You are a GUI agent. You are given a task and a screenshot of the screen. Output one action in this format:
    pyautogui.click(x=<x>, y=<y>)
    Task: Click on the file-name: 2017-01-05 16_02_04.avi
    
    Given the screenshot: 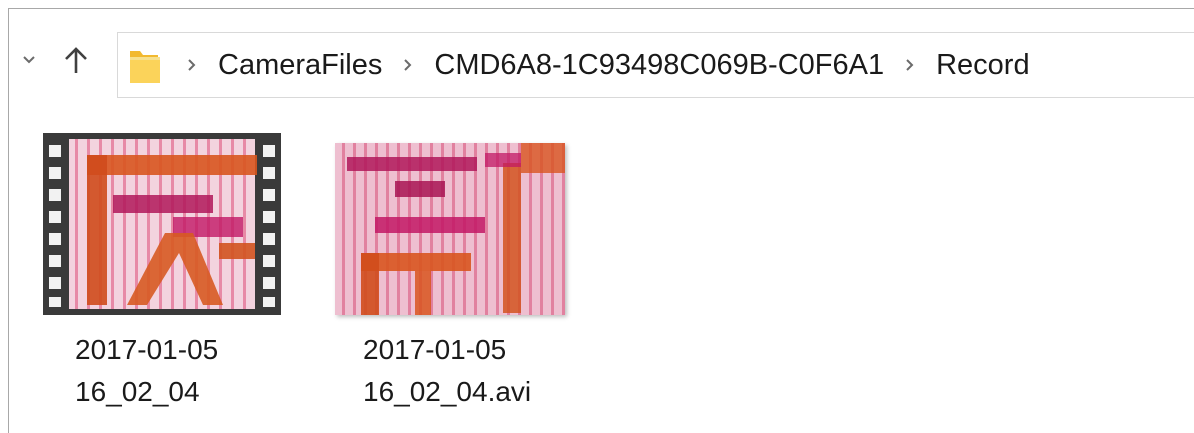 What is the action you would take?
    pyautogui.click(x=478, y=371)
    